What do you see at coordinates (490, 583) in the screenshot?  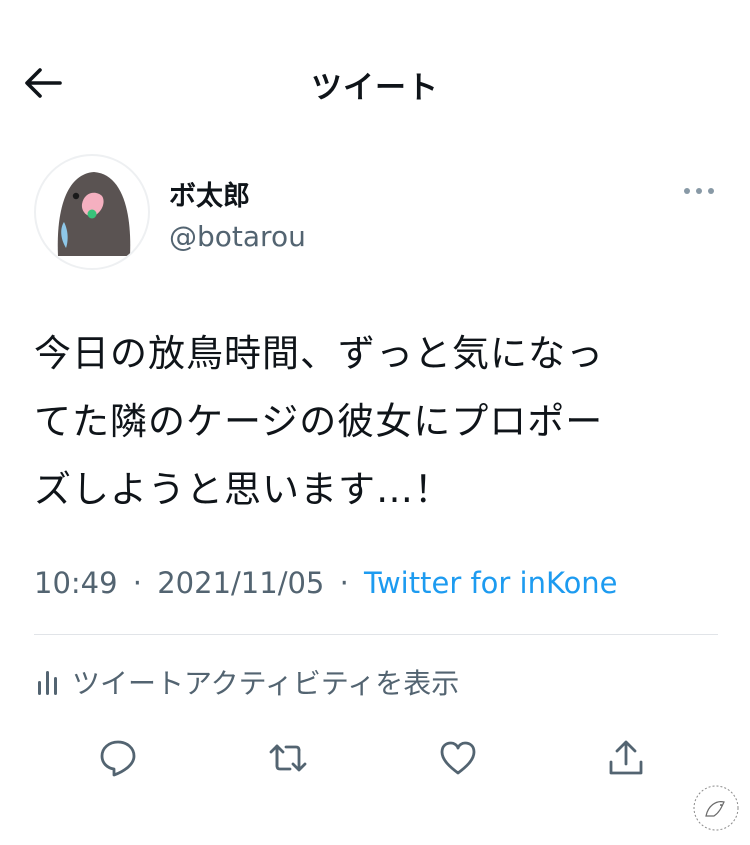 I see `tweet-source-link: Twitter for inKone` at bounding box center [490, 583].